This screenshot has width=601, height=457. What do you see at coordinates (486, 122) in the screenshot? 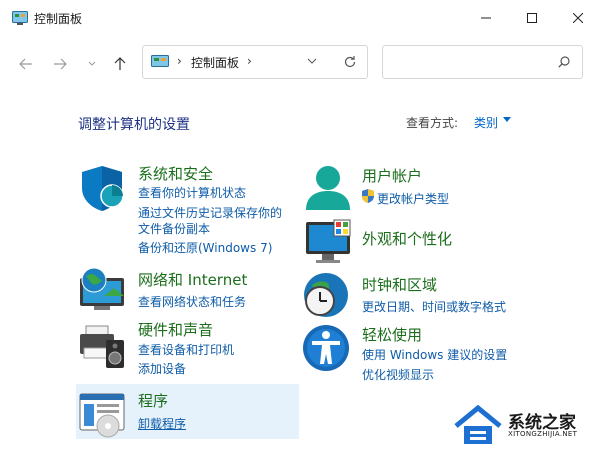
I see `view-by-dropdown: 类别` at bounding box center [486, 122].